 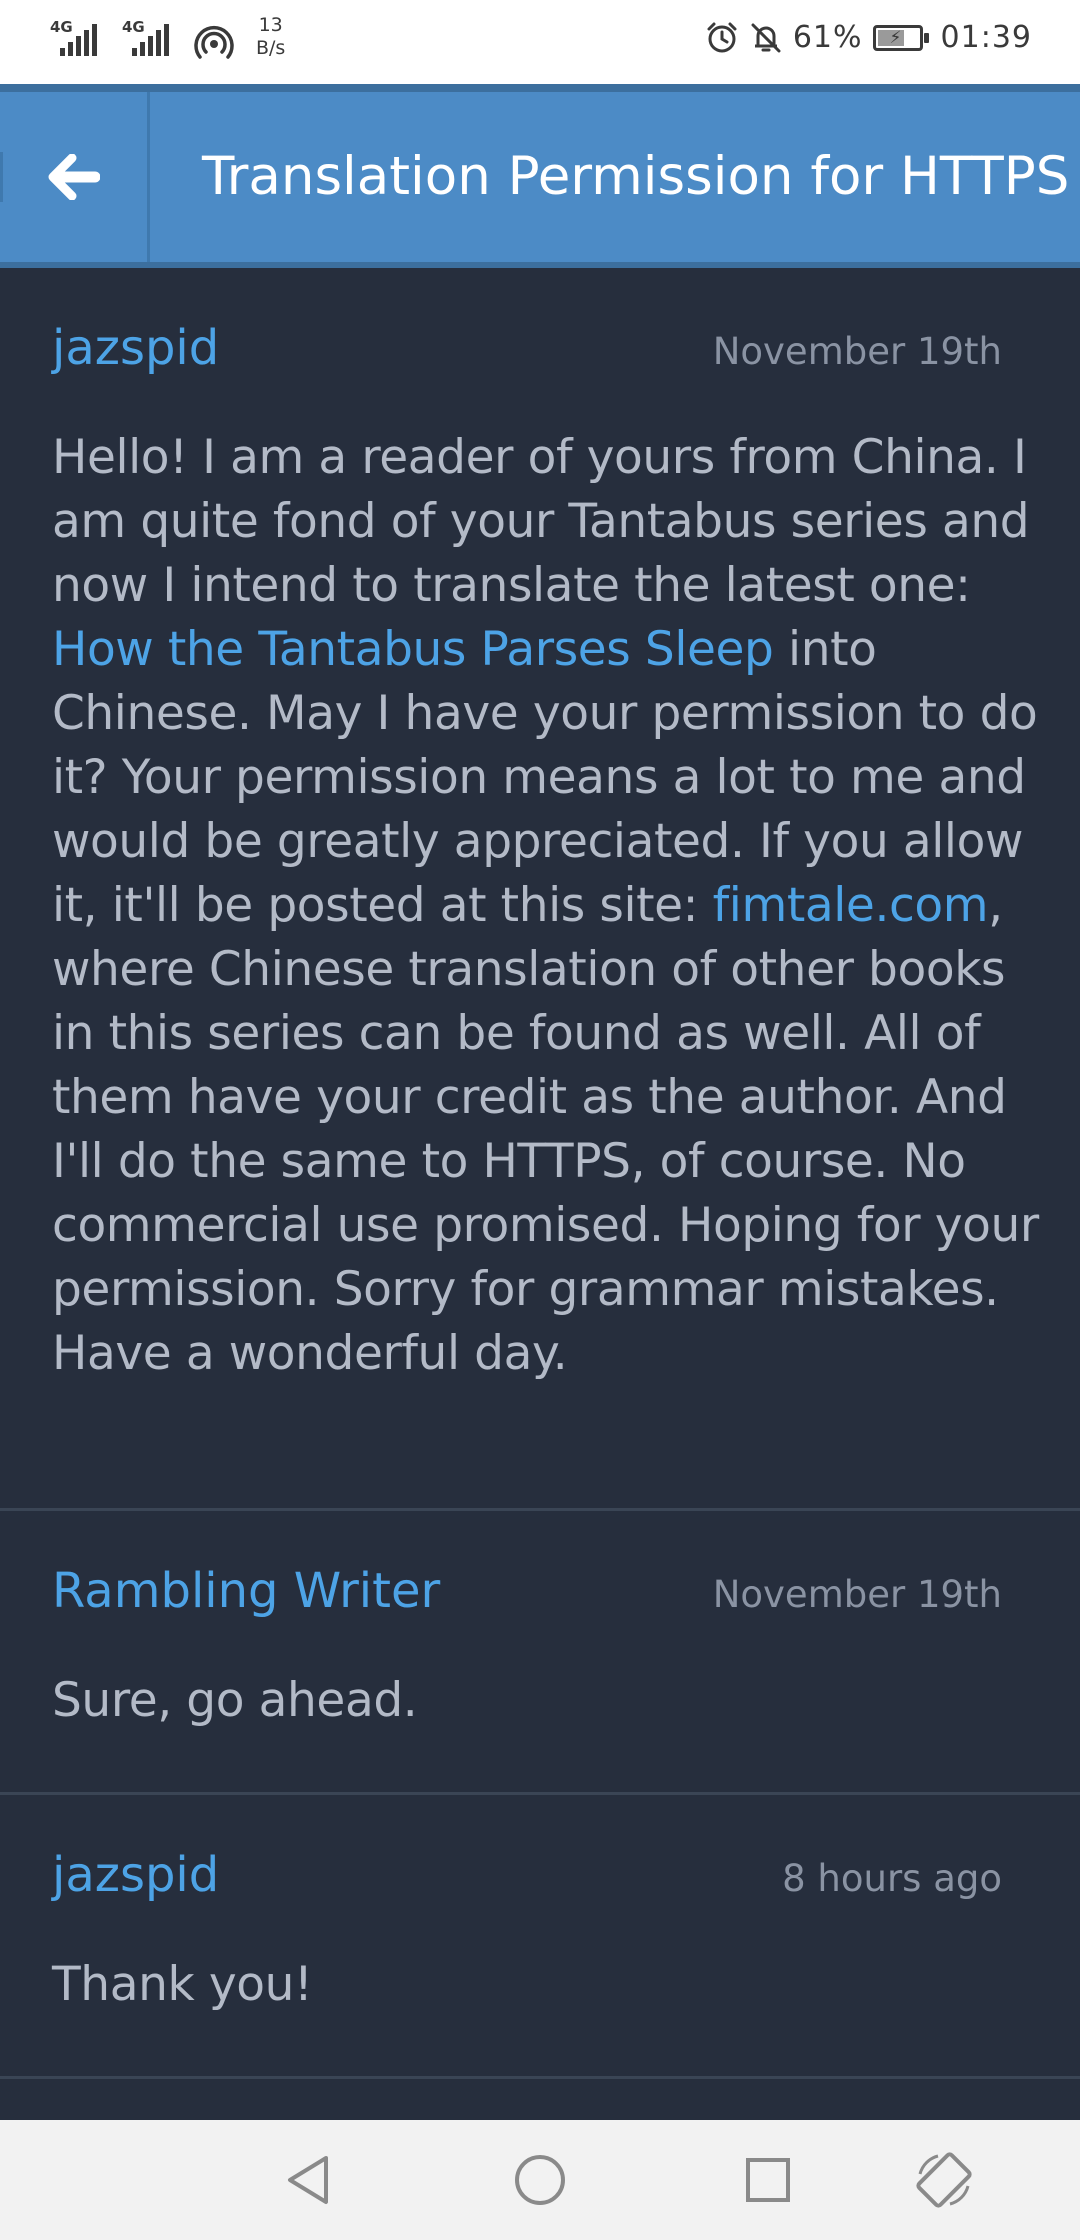 I want to click on nav-recents-button, so click(x=768, y=2180).